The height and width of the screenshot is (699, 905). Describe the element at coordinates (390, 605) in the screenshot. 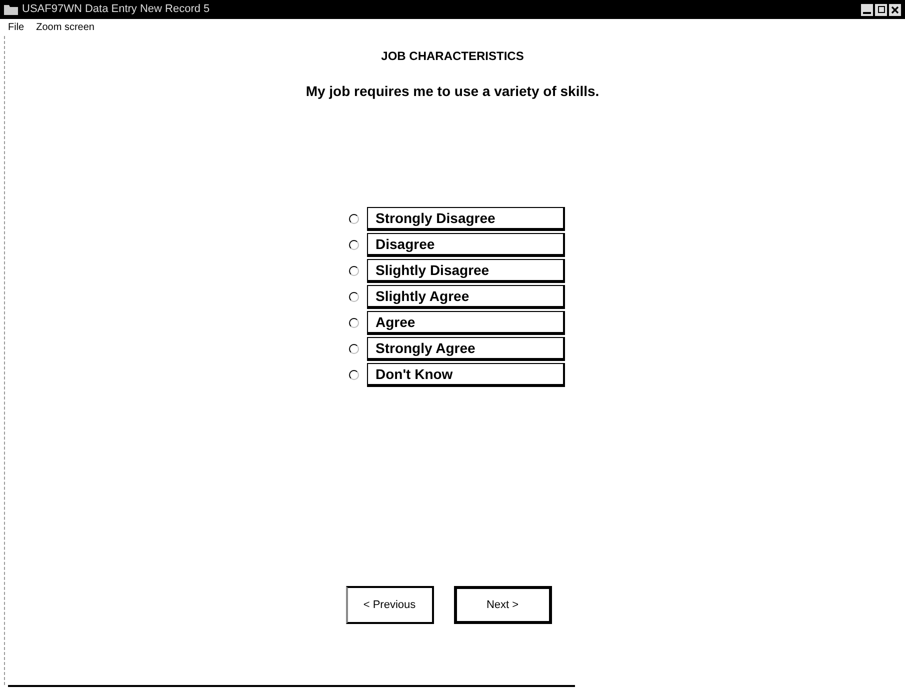

I see `nav-button: < Previous` at that location.